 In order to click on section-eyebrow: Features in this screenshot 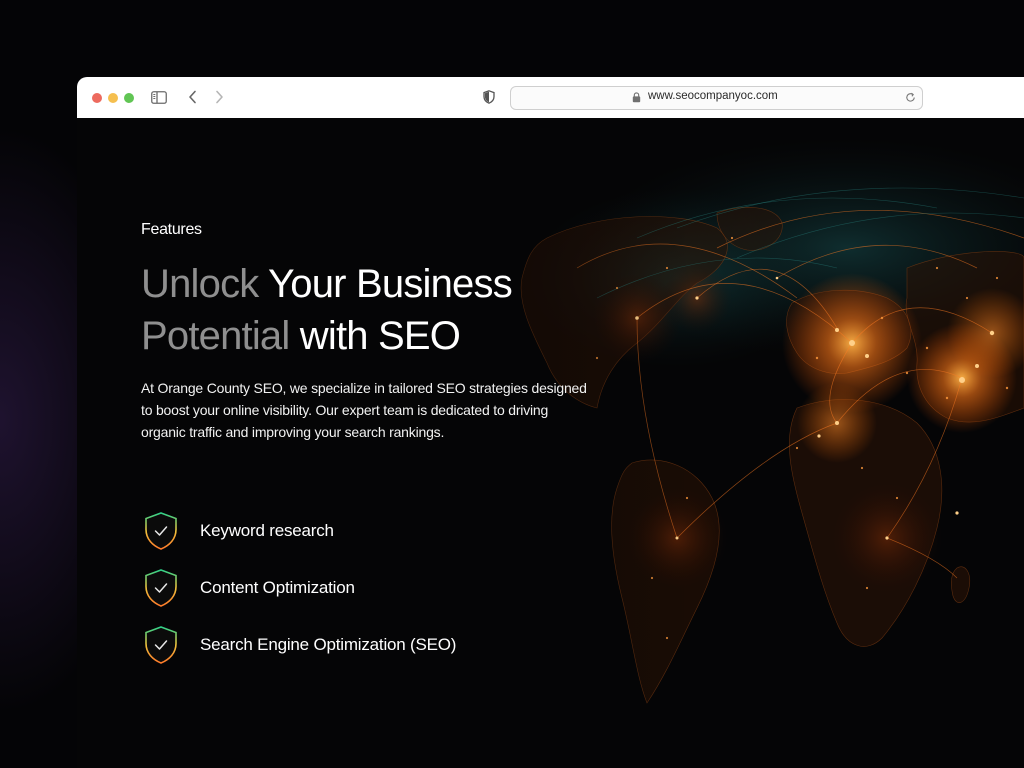, I will do `click(171, 229)`.